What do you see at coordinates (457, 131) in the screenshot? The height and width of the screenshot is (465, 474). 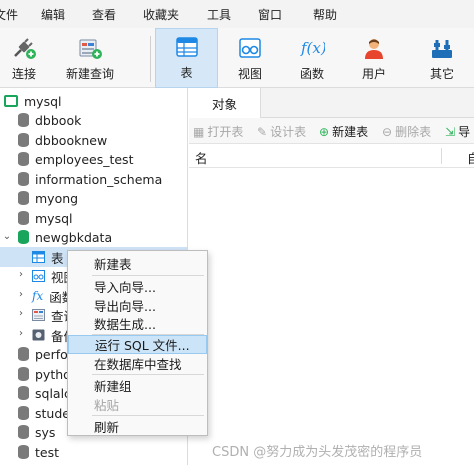 I see `import-export-button: ⇲ 导` at bounding box center [457, 131].